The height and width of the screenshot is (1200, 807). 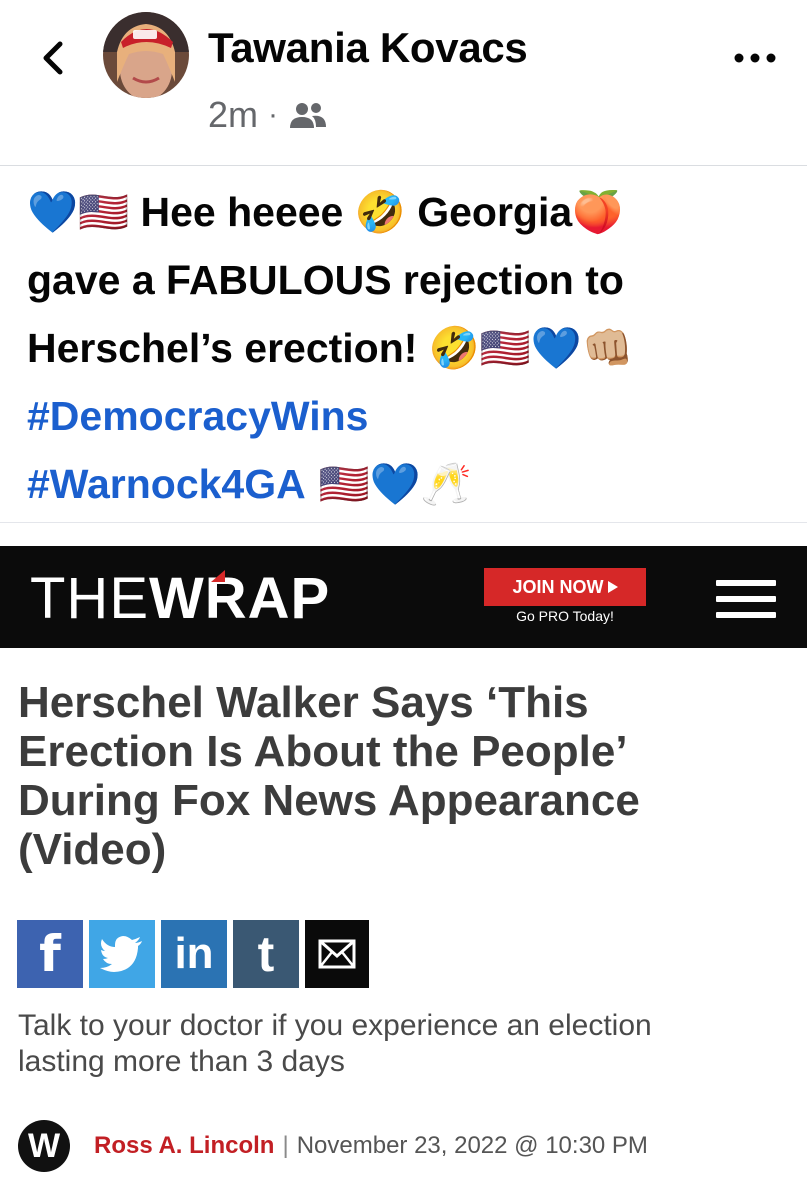 What do you see at coordinates (233, 115) in the screenshot?
I see `post-time: 2m` at bounding box center [233, 115].